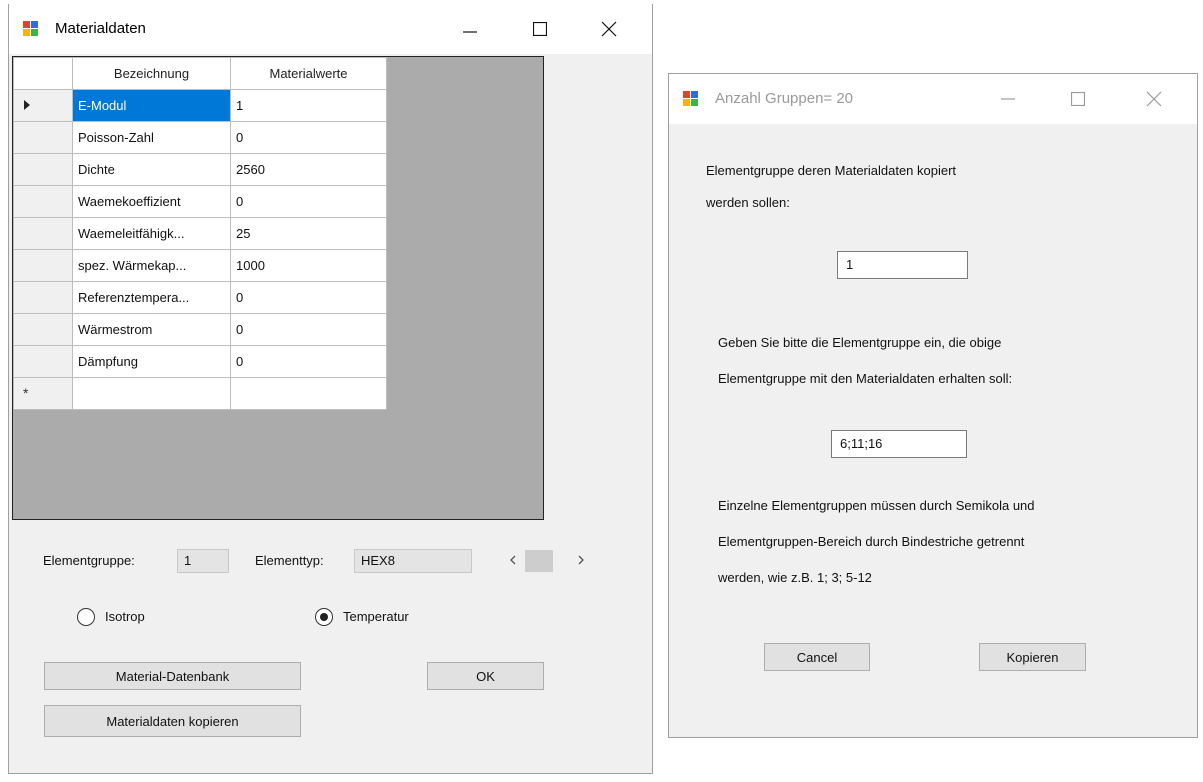 The height and width of the screenshot is (782, 1203). What do you see at coordinates (330, 29) in the screenshot?
I see `title-bar: Materialdaten` at bounding box center [330, 29].